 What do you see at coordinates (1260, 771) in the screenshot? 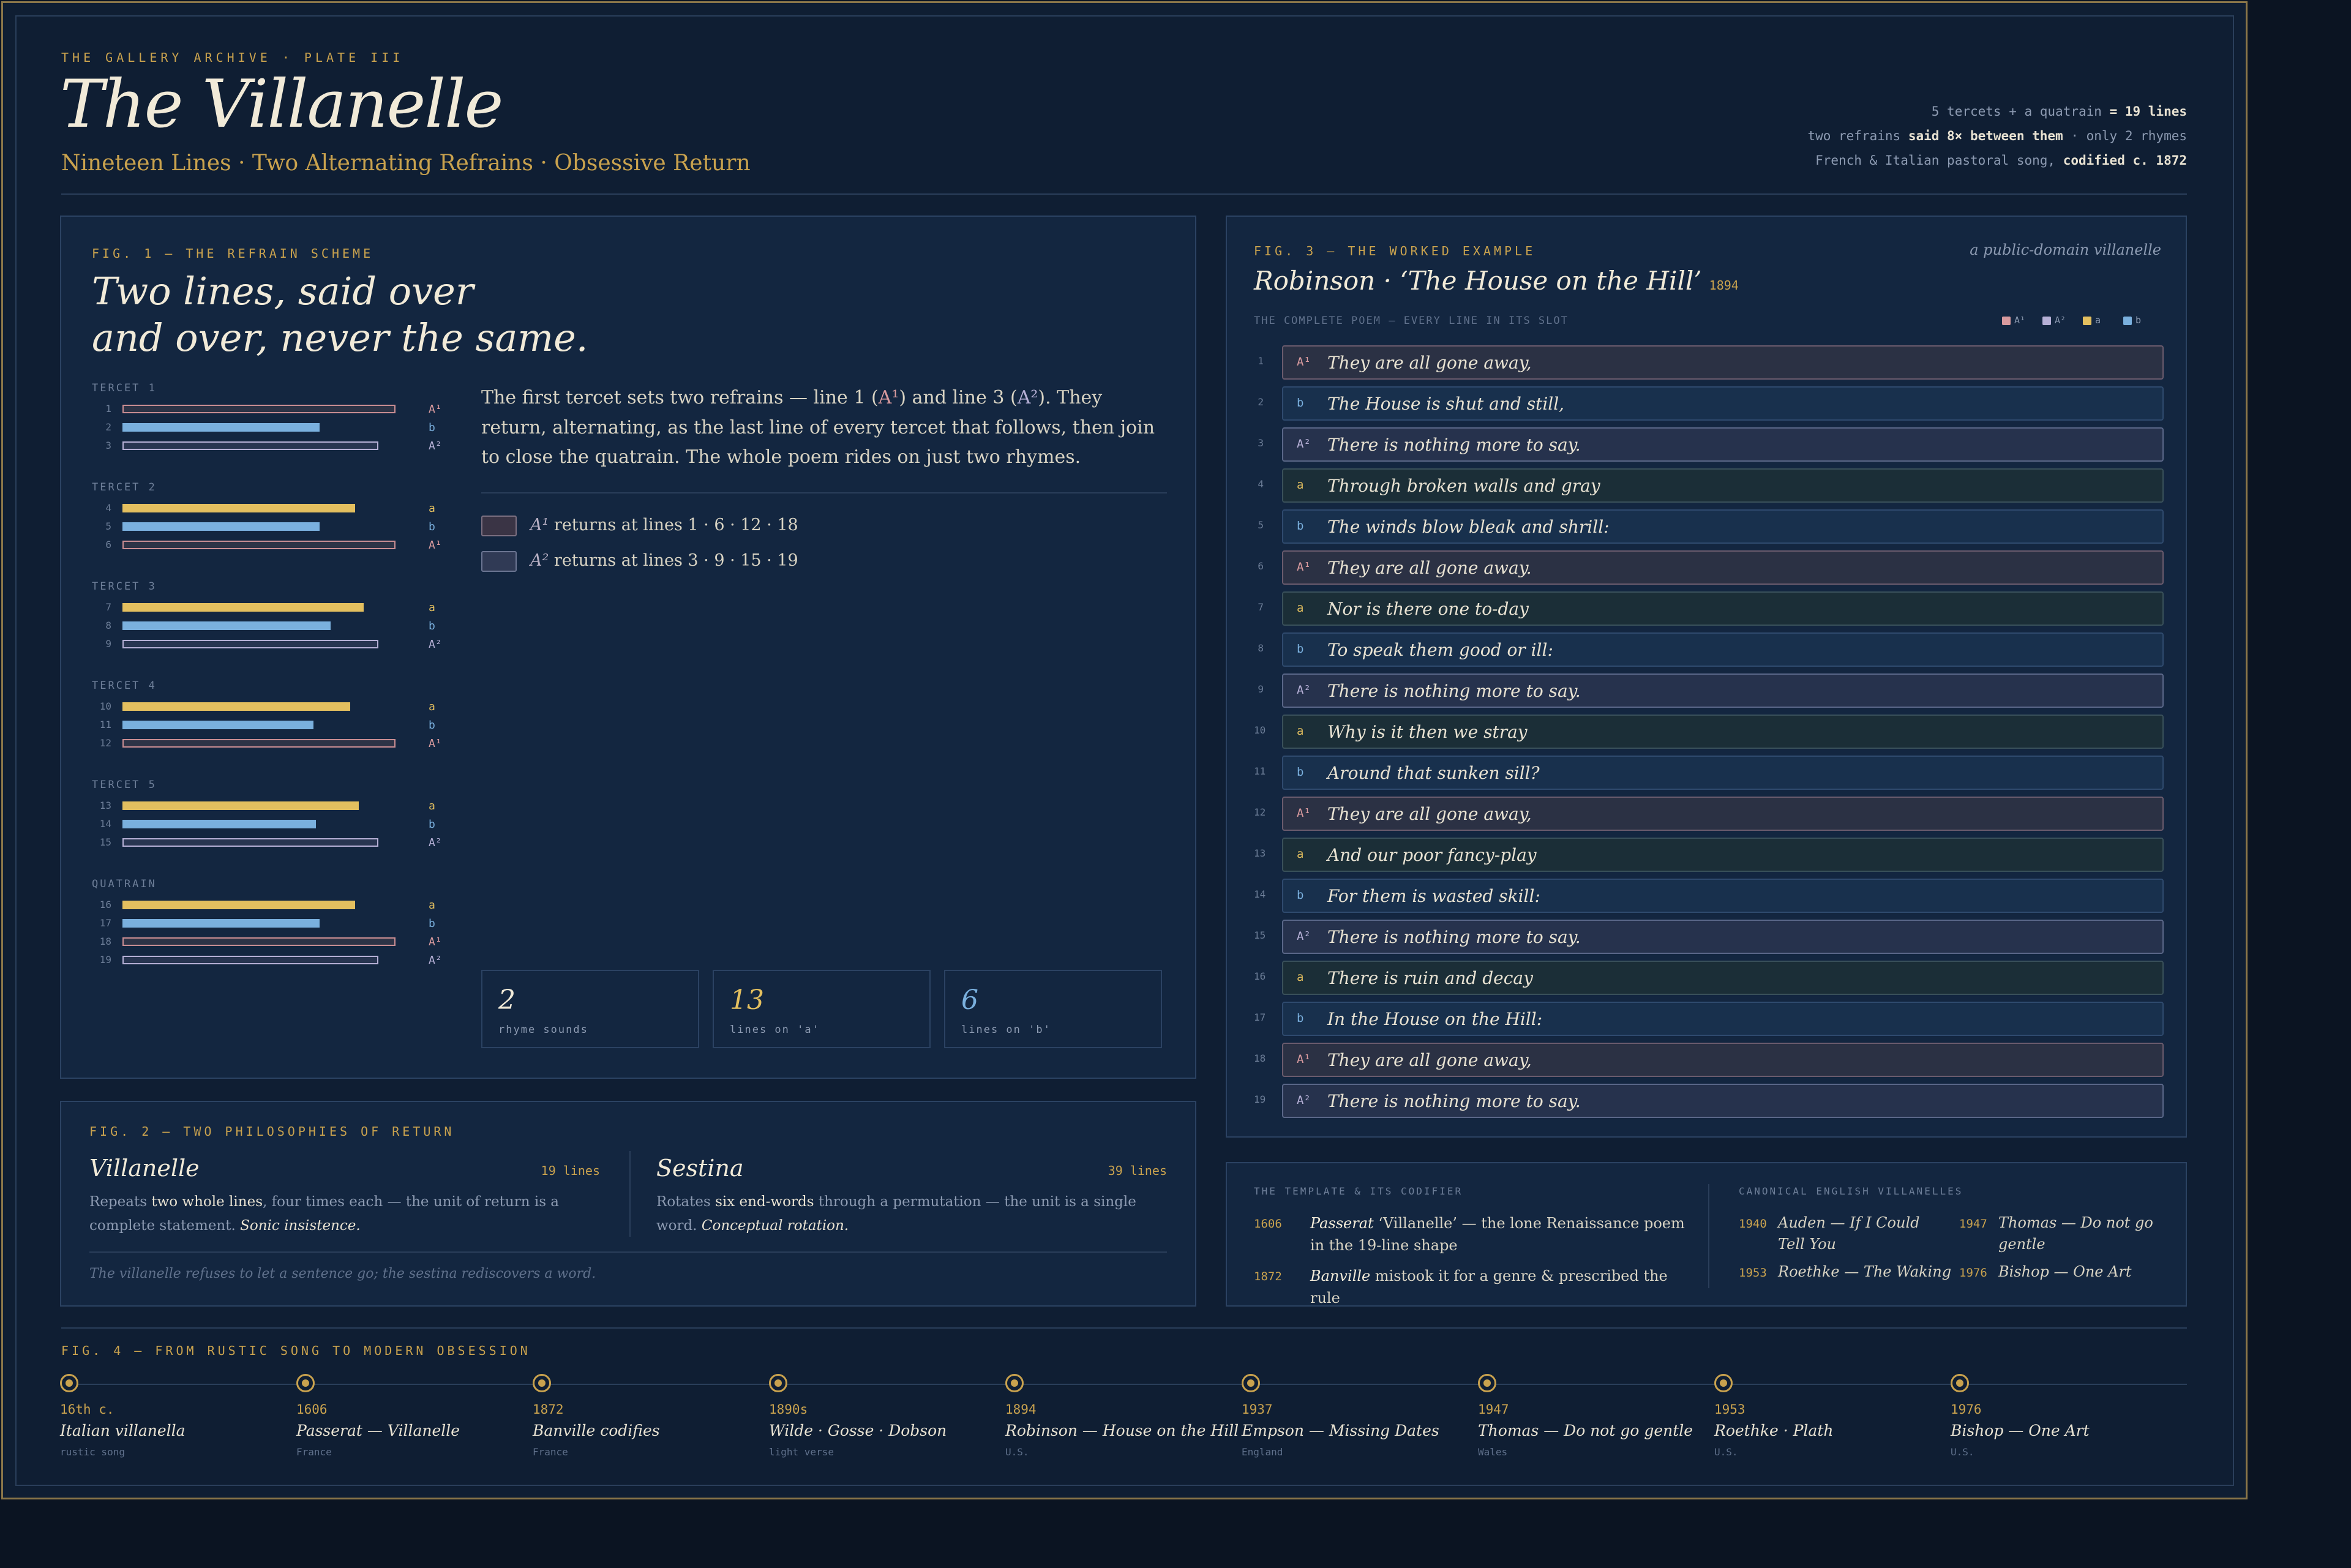
I see `poem-line-number: 11` at bounding box center [1260, 771].